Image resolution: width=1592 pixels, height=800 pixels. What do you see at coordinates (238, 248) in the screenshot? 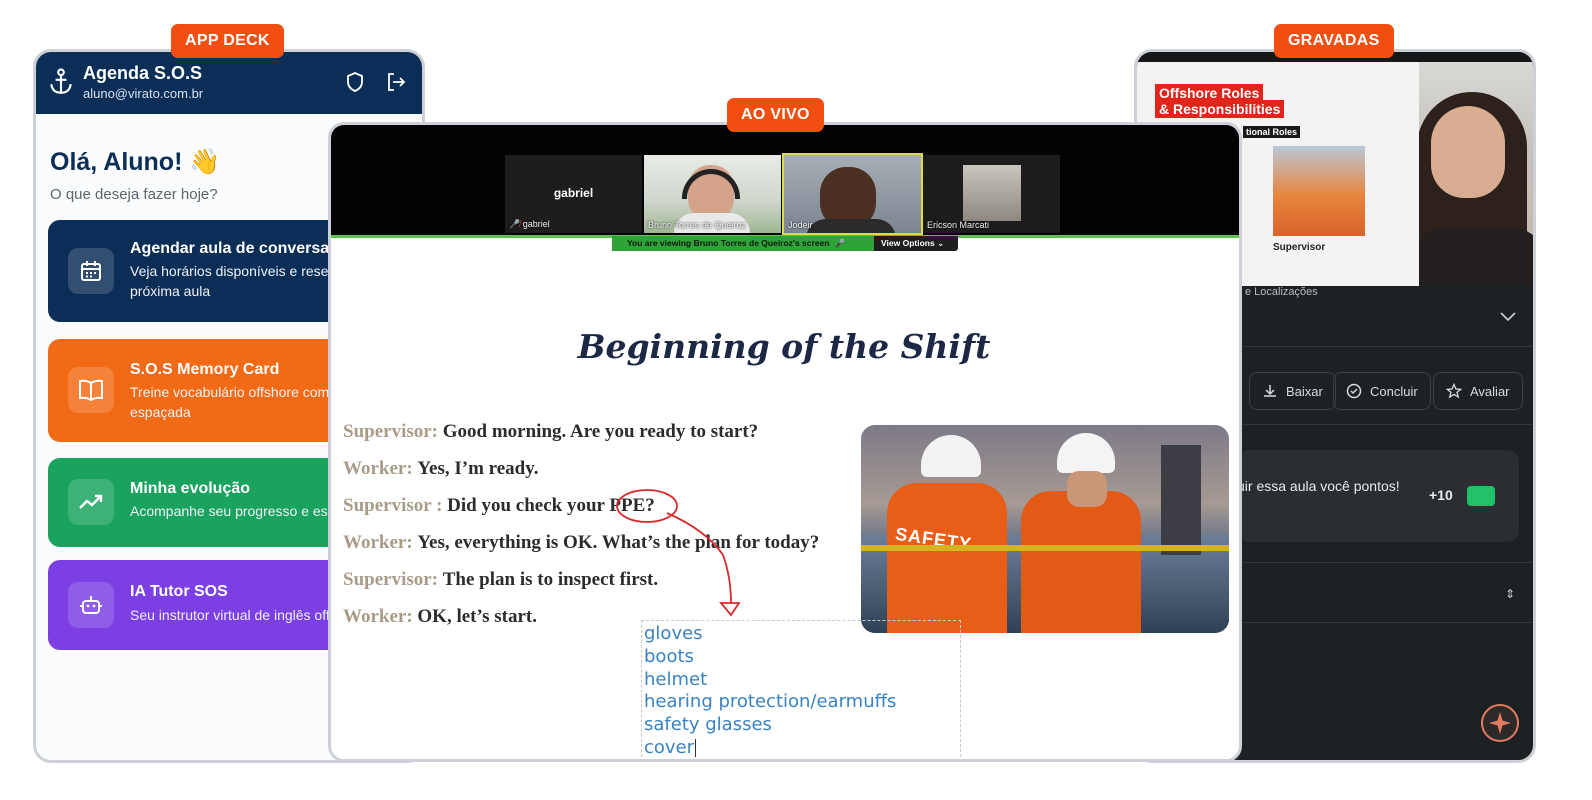
I see `card-title: Agendar aula de conversaçã` at bounding box center [238, 248].